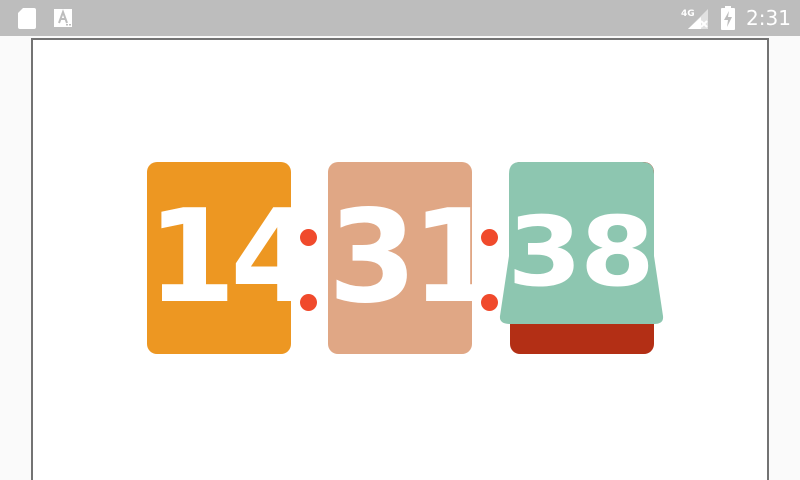 The width and height of the screenshot is (800, 480). I want to click on seconds-digits: 38, so click(580, 252).